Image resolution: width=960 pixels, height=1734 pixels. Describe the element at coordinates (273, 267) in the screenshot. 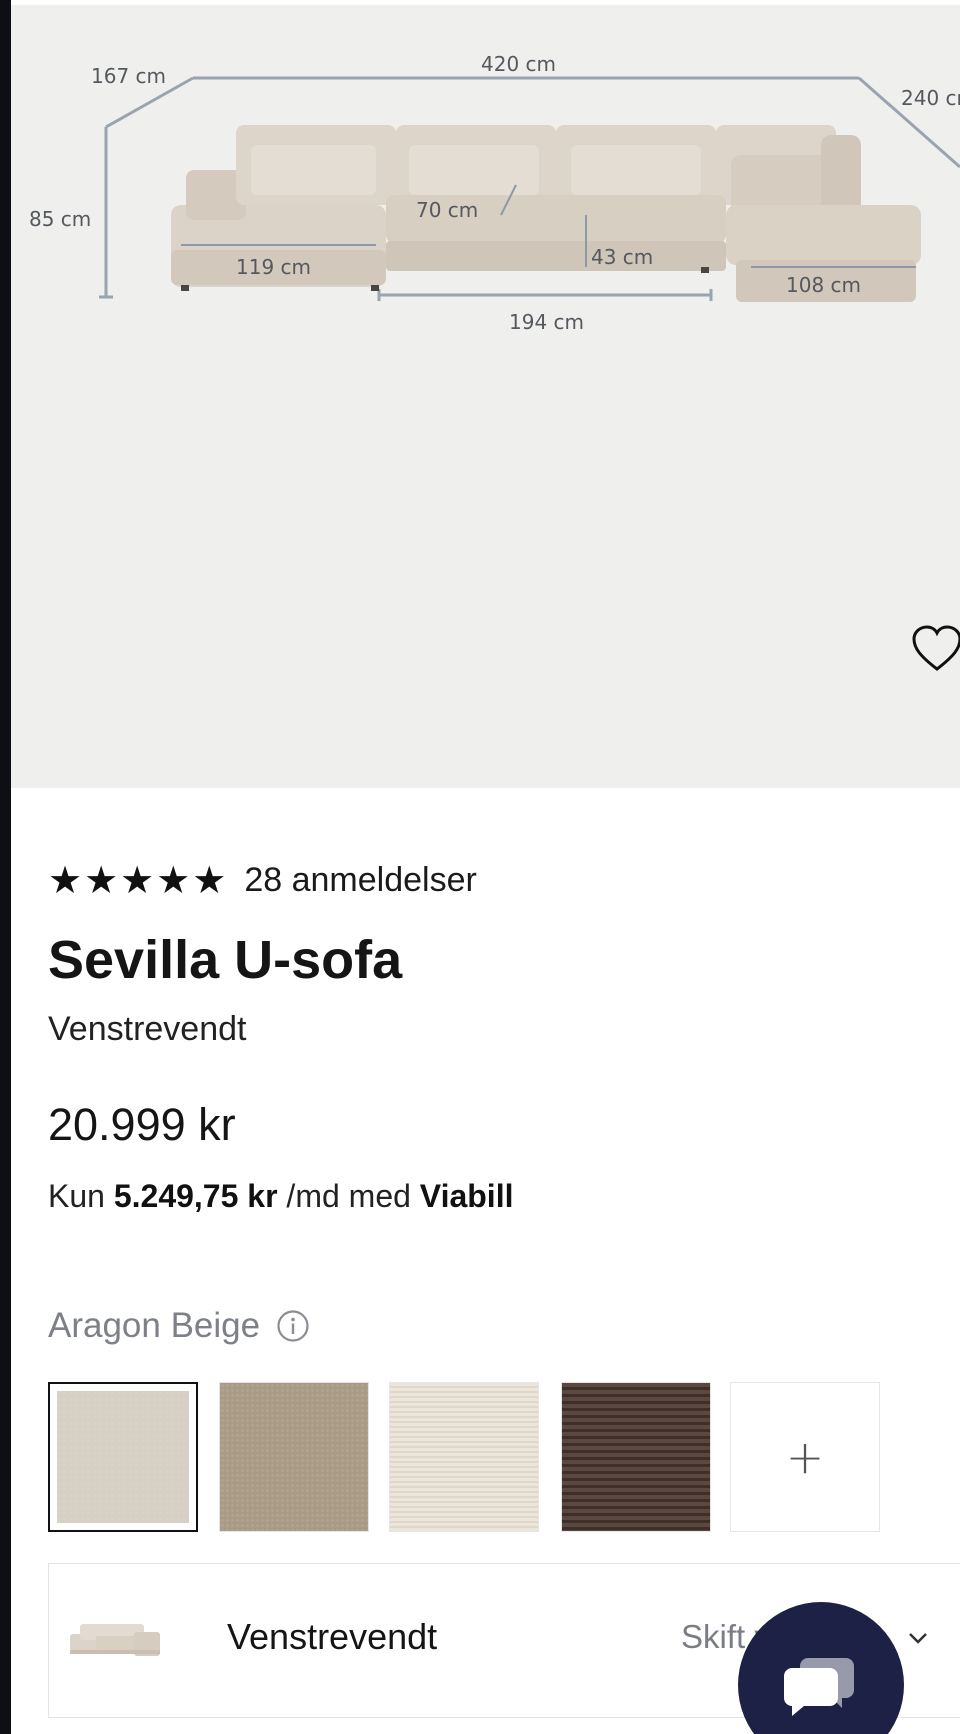

I see `dim-chaise-left: 119 cm` at that location.